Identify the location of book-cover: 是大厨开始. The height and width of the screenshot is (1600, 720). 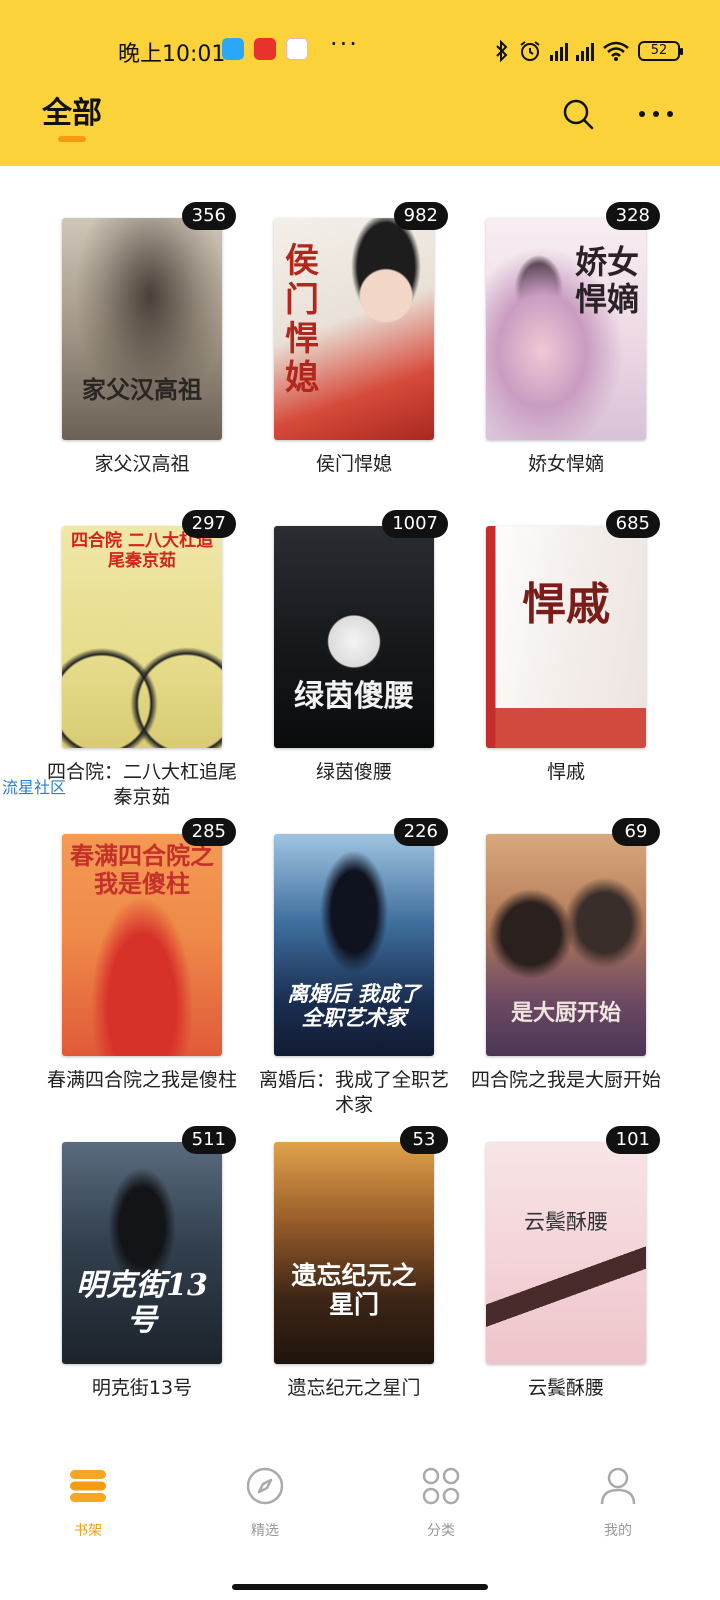
(566, 945).